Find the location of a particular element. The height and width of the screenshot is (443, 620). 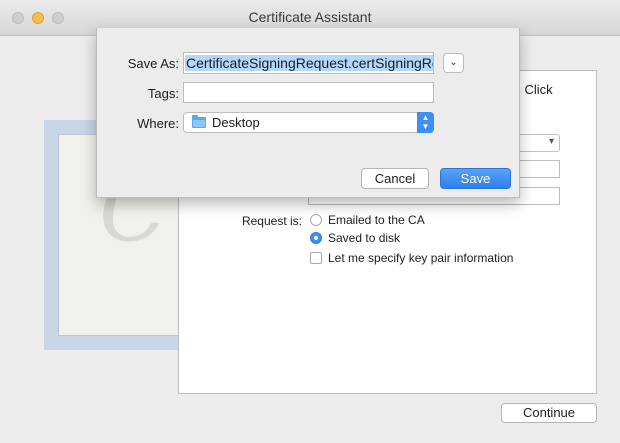

radio-label: Emailed to the CA is located at coordinates (376, 220).